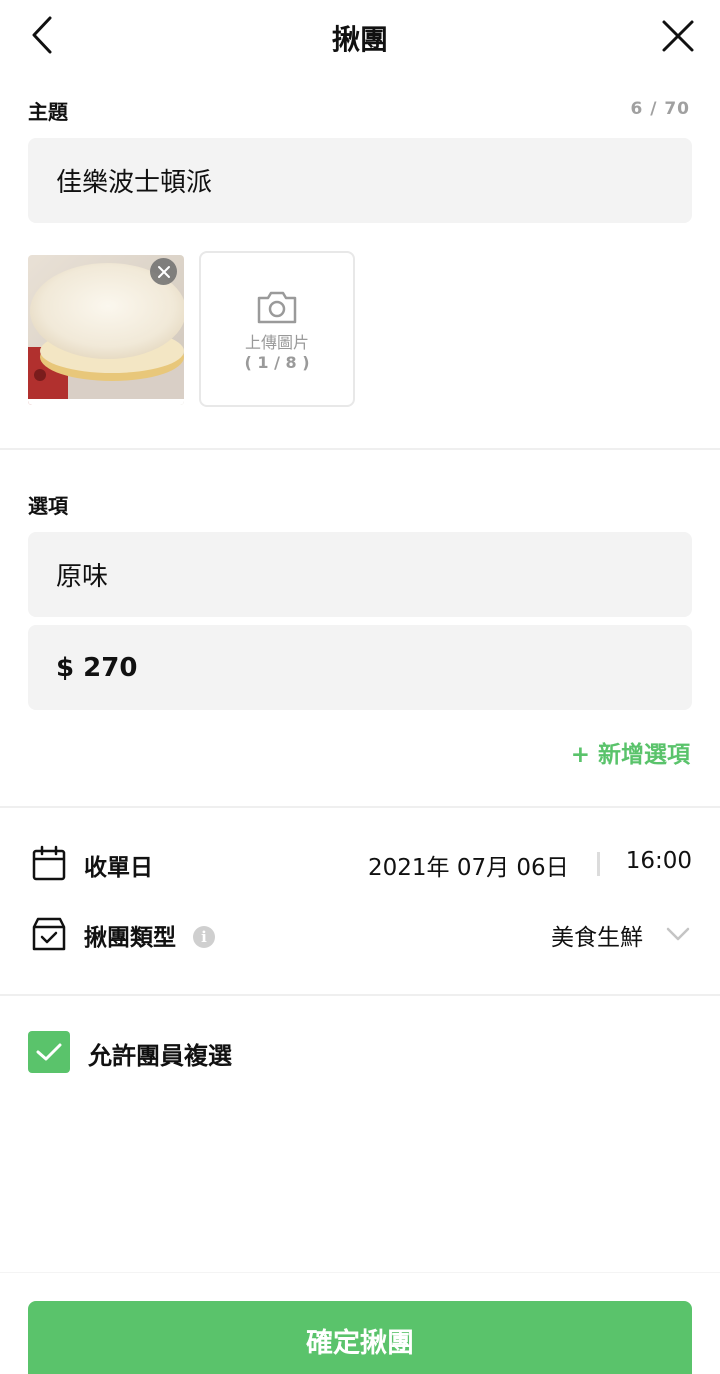 This screenshot has height=1374, width=720. I want to click on option-price-input: $ 270, so click(360, 667).